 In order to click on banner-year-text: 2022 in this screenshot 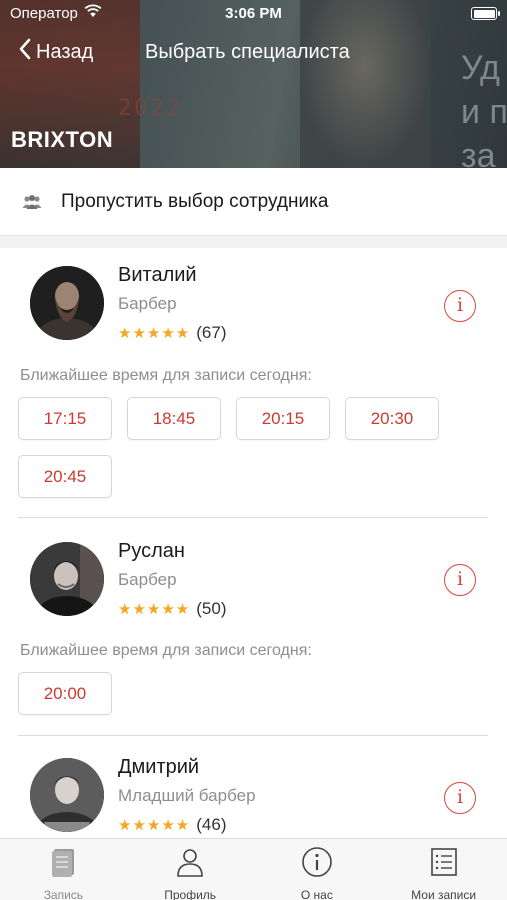, I will do `click(150, 108)`.